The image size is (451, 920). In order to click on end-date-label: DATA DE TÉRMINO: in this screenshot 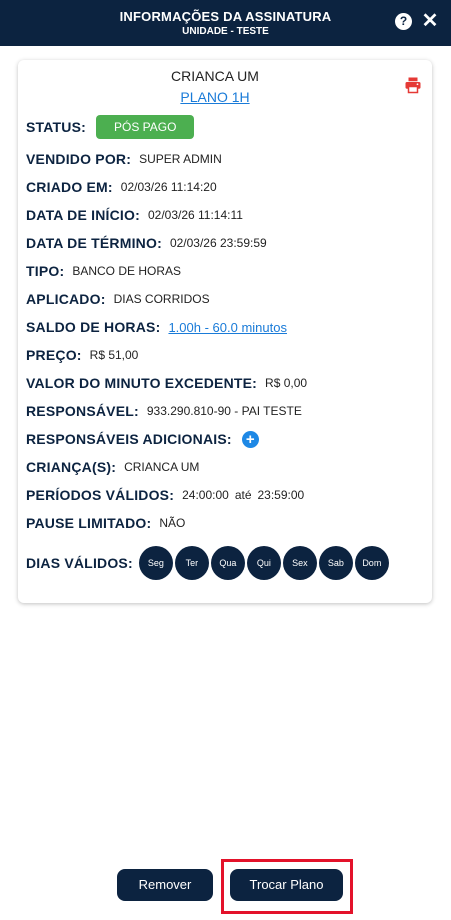, I will do `click(94, 243)`.